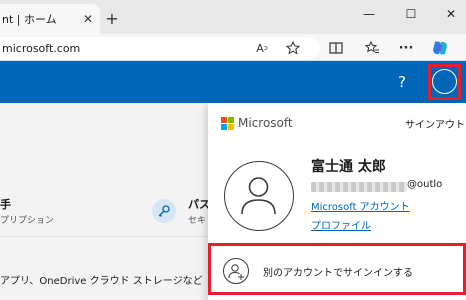  What do you see at coordinates (236, 271) in the screenshot?
I see `add-user-icon` at bounding box center [236, 271].